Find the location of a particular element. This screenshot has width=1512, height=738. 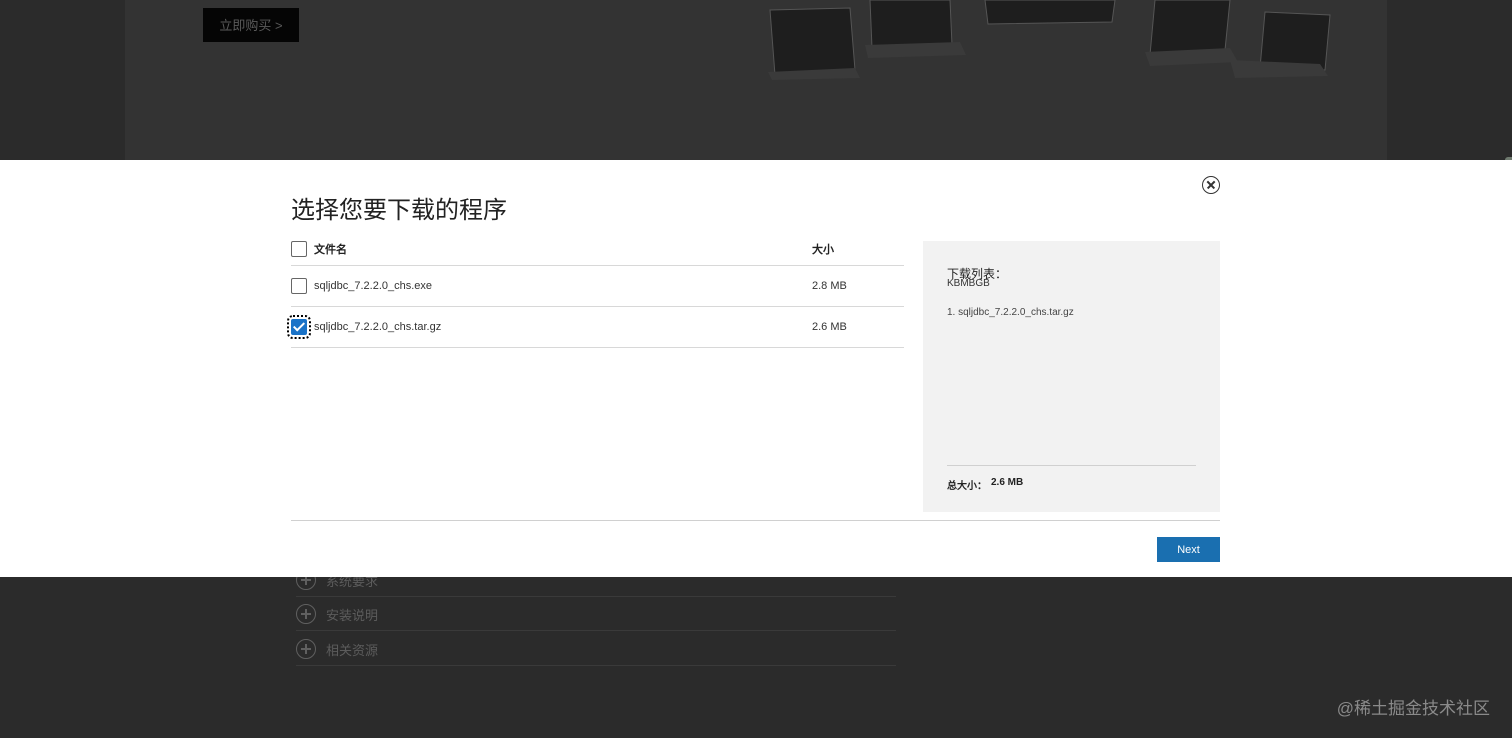

file-size: 2.8 MB is located at coordinates (829, 286).